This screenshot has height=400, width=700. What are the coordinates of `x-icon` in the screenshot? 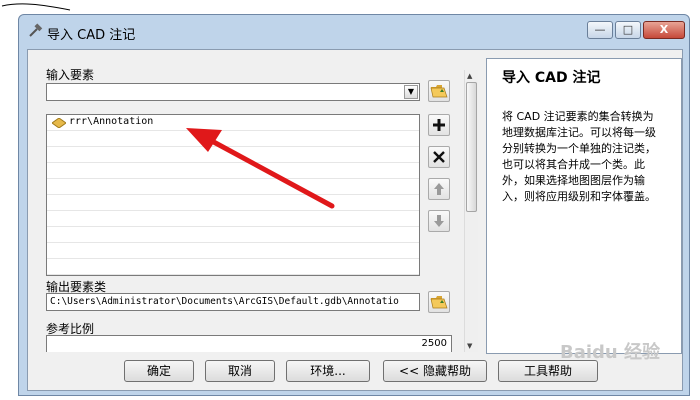 It's located at (439, 157).